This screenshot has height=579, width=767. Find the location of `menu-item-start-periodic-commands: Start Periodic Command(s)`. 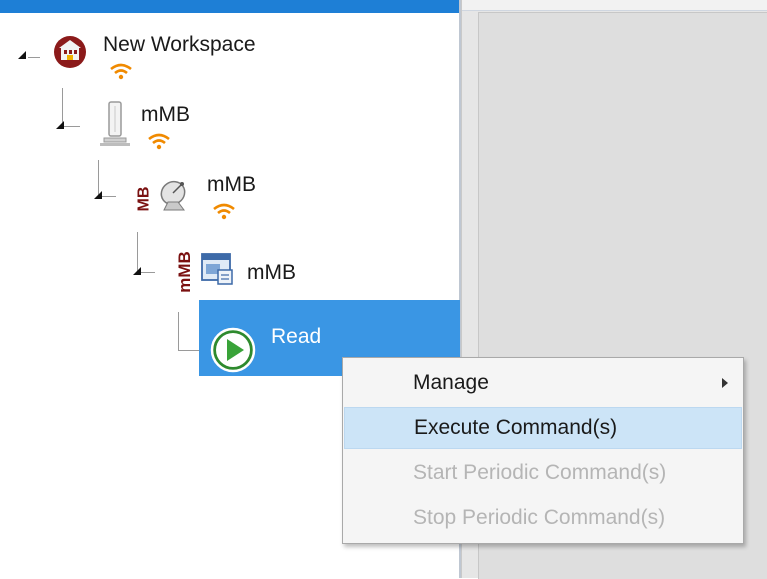

menu-item-start-periodic-commands: Start Periodic Command(s) is located at coordinates (543, 474).